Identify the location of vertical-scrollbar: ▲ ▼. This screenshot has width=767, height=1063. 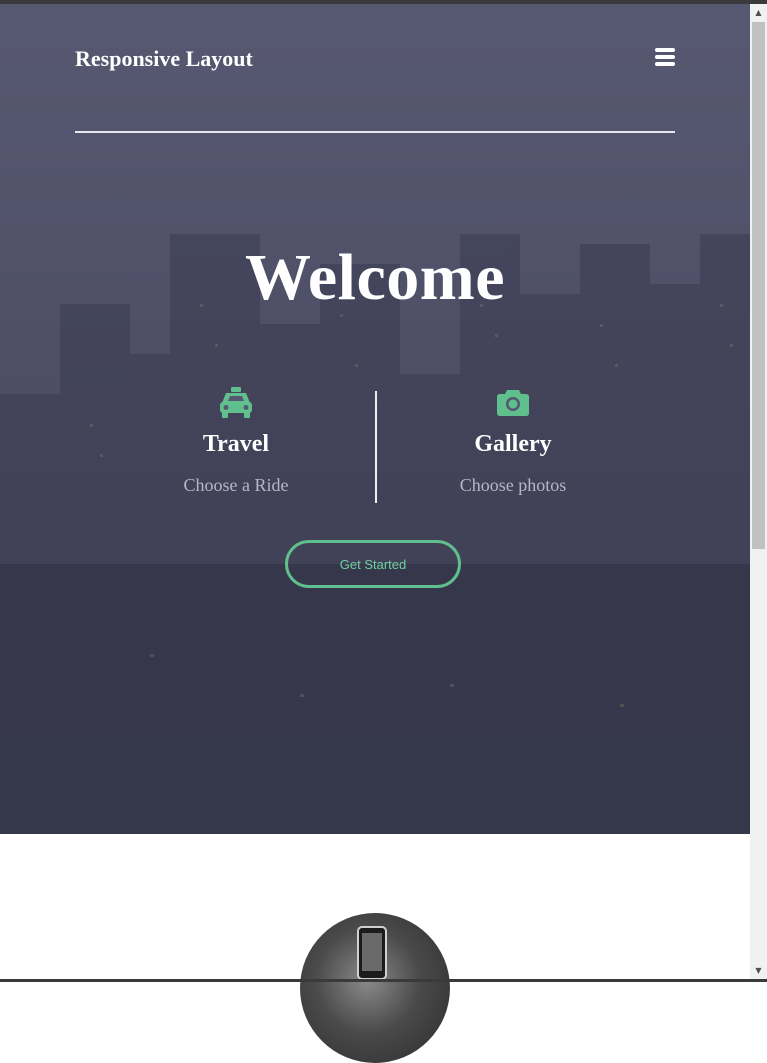
(758, 491).